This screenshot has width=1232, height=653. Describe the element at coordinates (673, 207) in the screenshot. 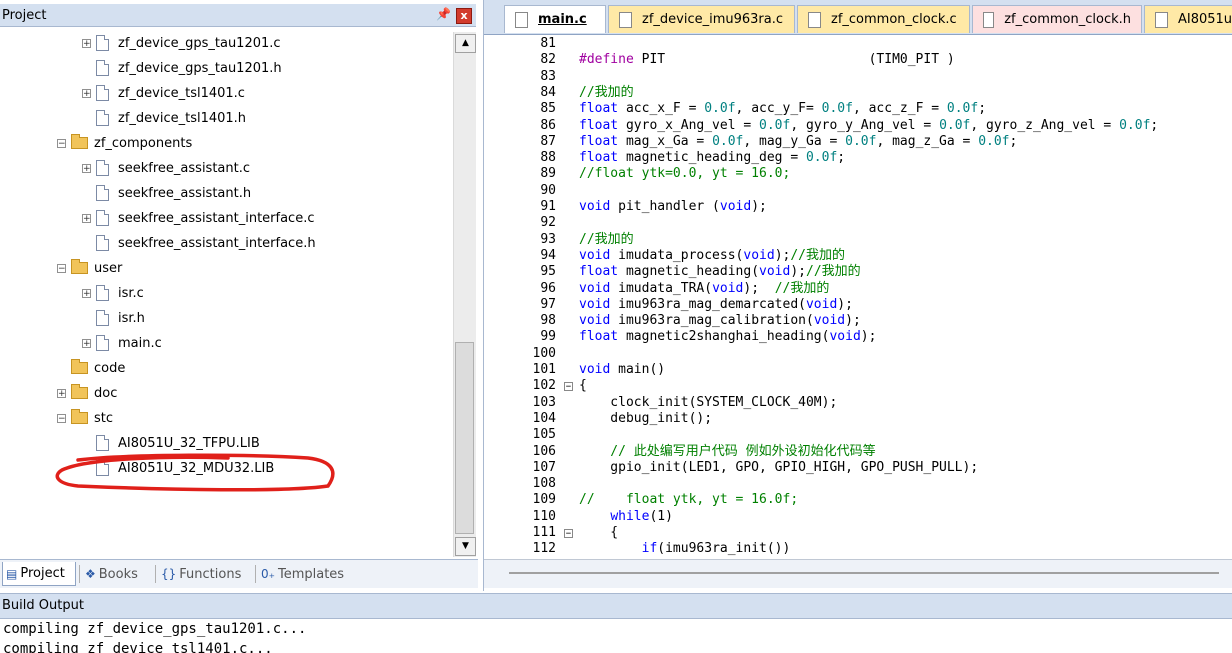

I see `code-text: void pit_handler (void);` at that location.